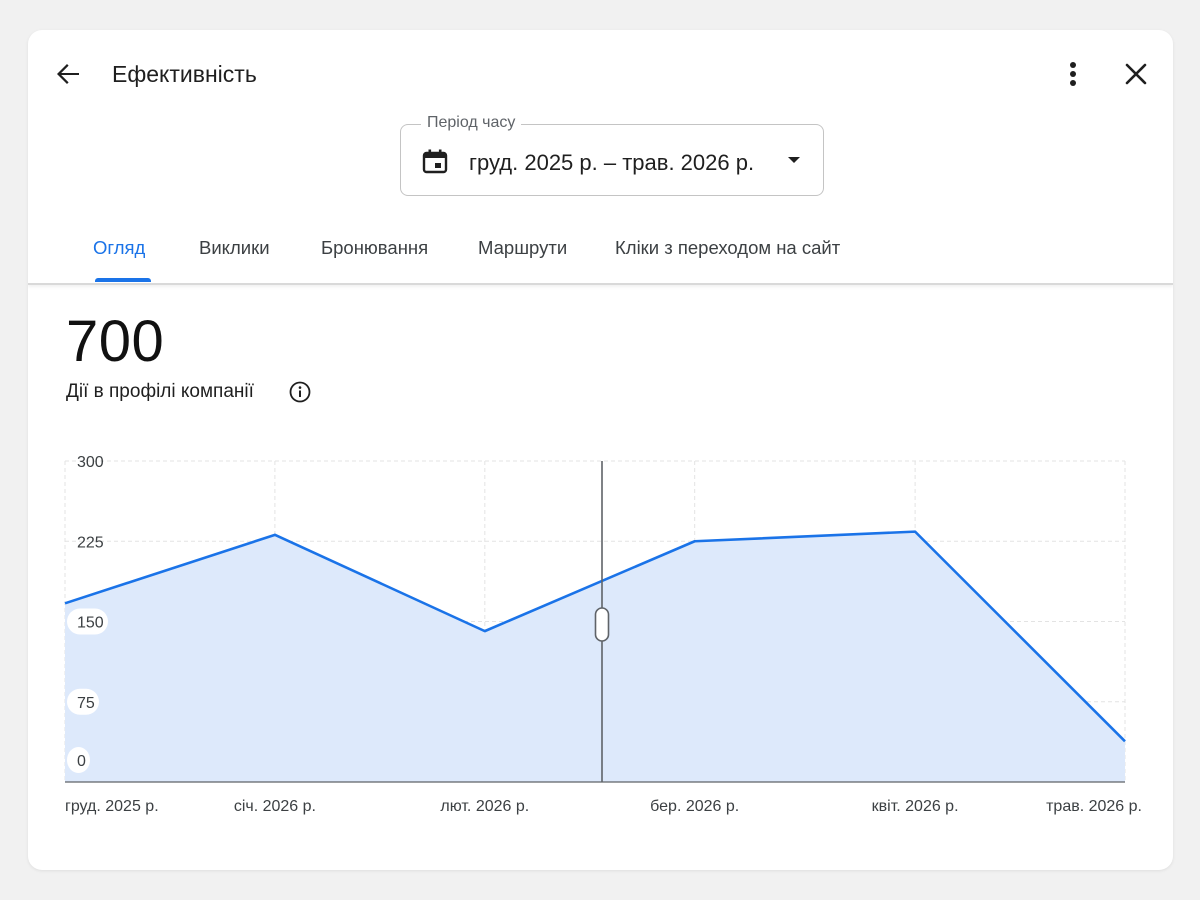  I want to click on x-tick-label: квіт. 2026 р., so click(915, 806).